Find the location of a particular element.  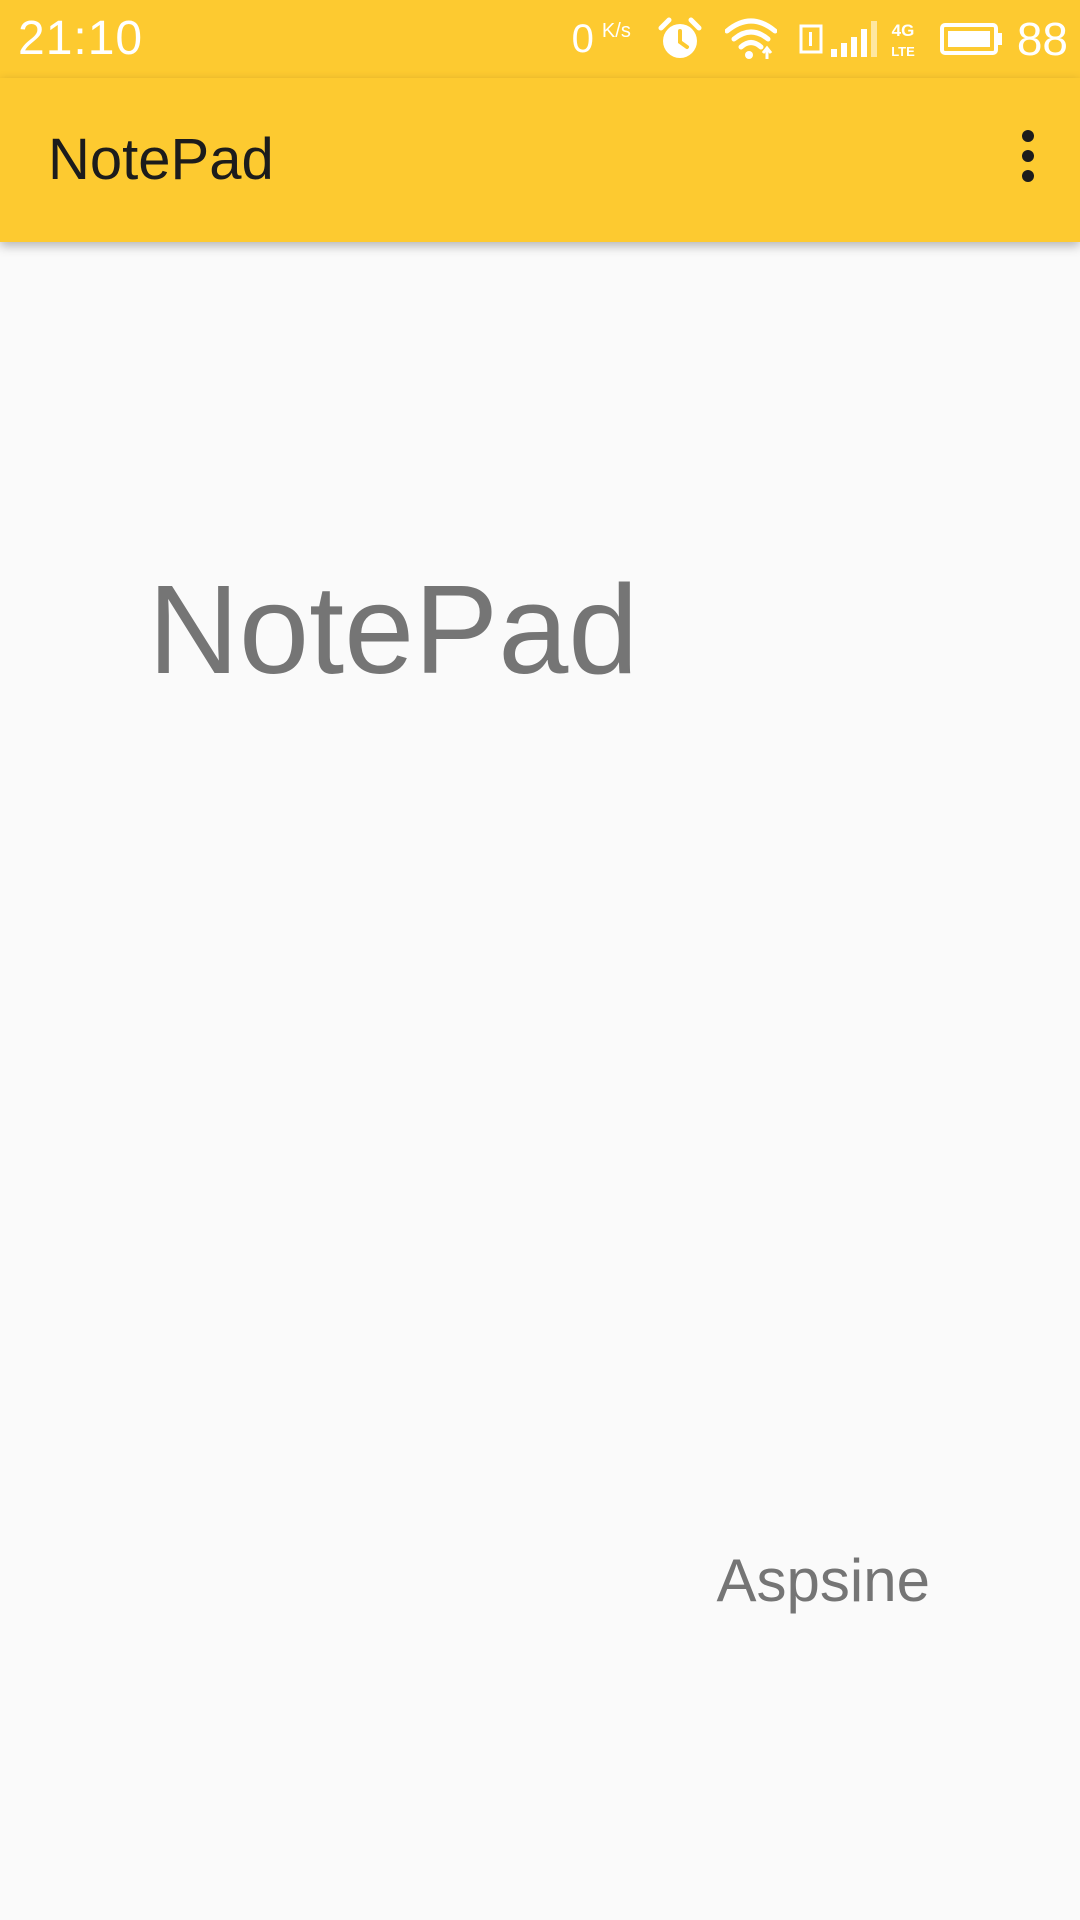

splash-app-name: NotePad is located at coordinates (393, 629).